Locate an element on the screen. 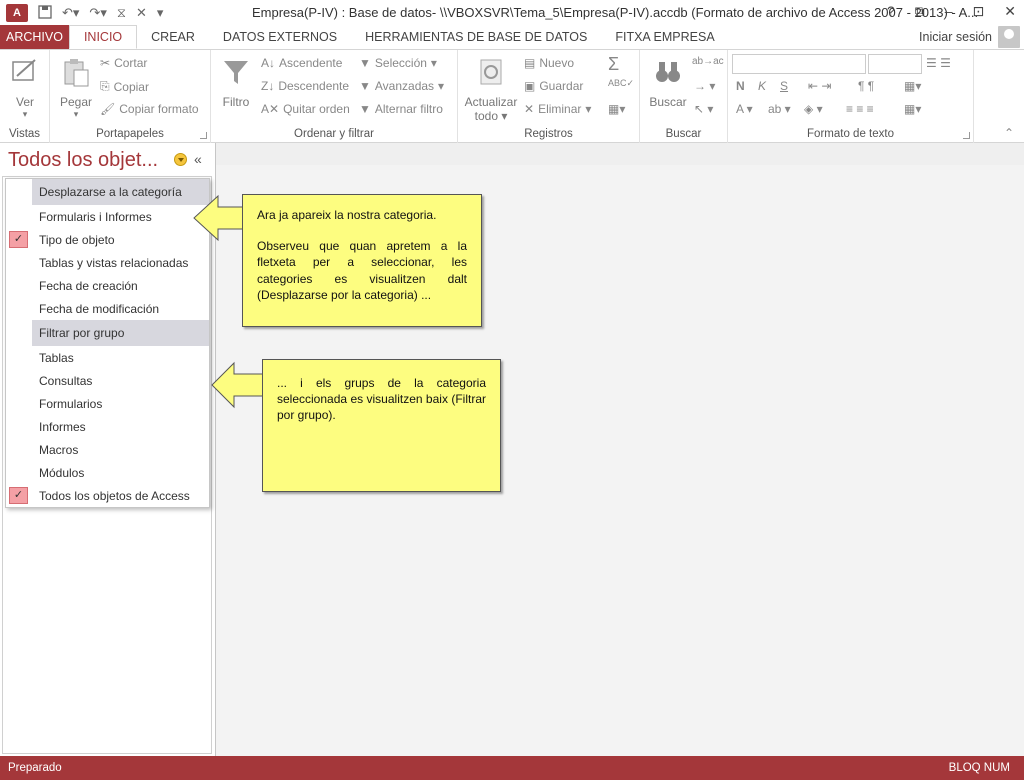  tab-crear: CREAR is located at coordinates (173, 37).